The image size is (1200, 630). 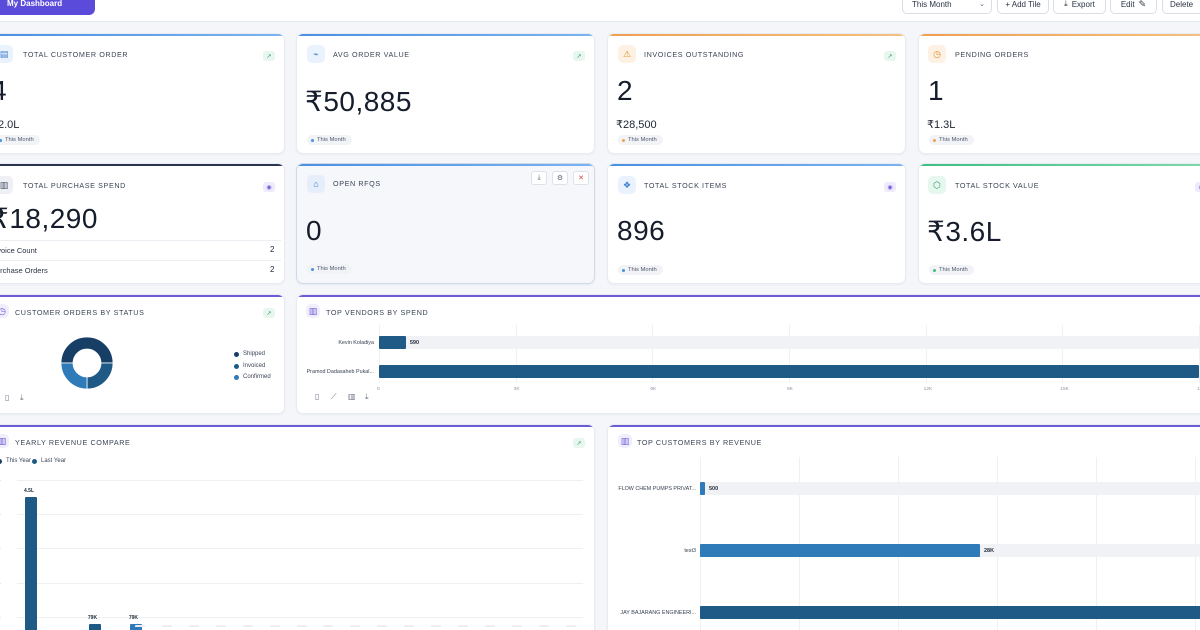 I want to click on donut-chart, so click(x=87, y=363).